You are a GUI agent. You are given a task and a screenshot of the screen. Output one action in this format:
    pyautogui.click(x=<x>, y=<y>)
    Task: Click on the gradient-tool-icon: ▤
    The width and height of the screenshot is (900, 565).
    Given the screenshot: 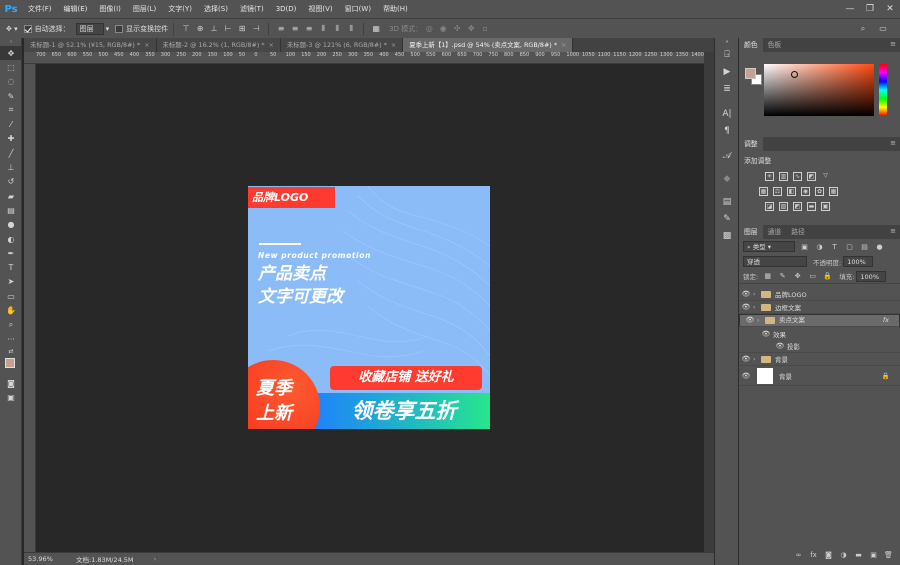 What is the action you would take?
    pyautogui.click(x=11, y=210)
    